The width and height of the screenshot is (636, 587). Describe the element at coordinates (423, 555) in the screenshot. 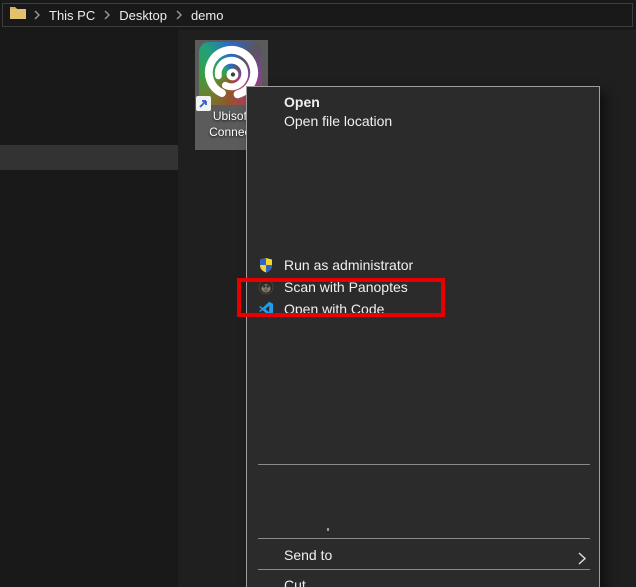

I see `menu-item-send-to: Send to` at that location.